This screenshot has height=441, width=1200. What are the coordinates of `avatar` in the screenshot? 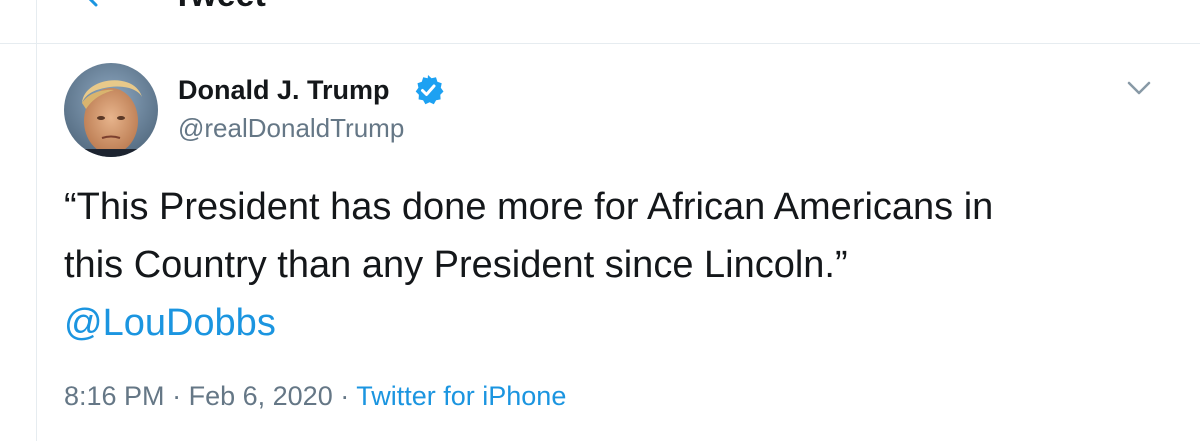 It's located at (111, 110).